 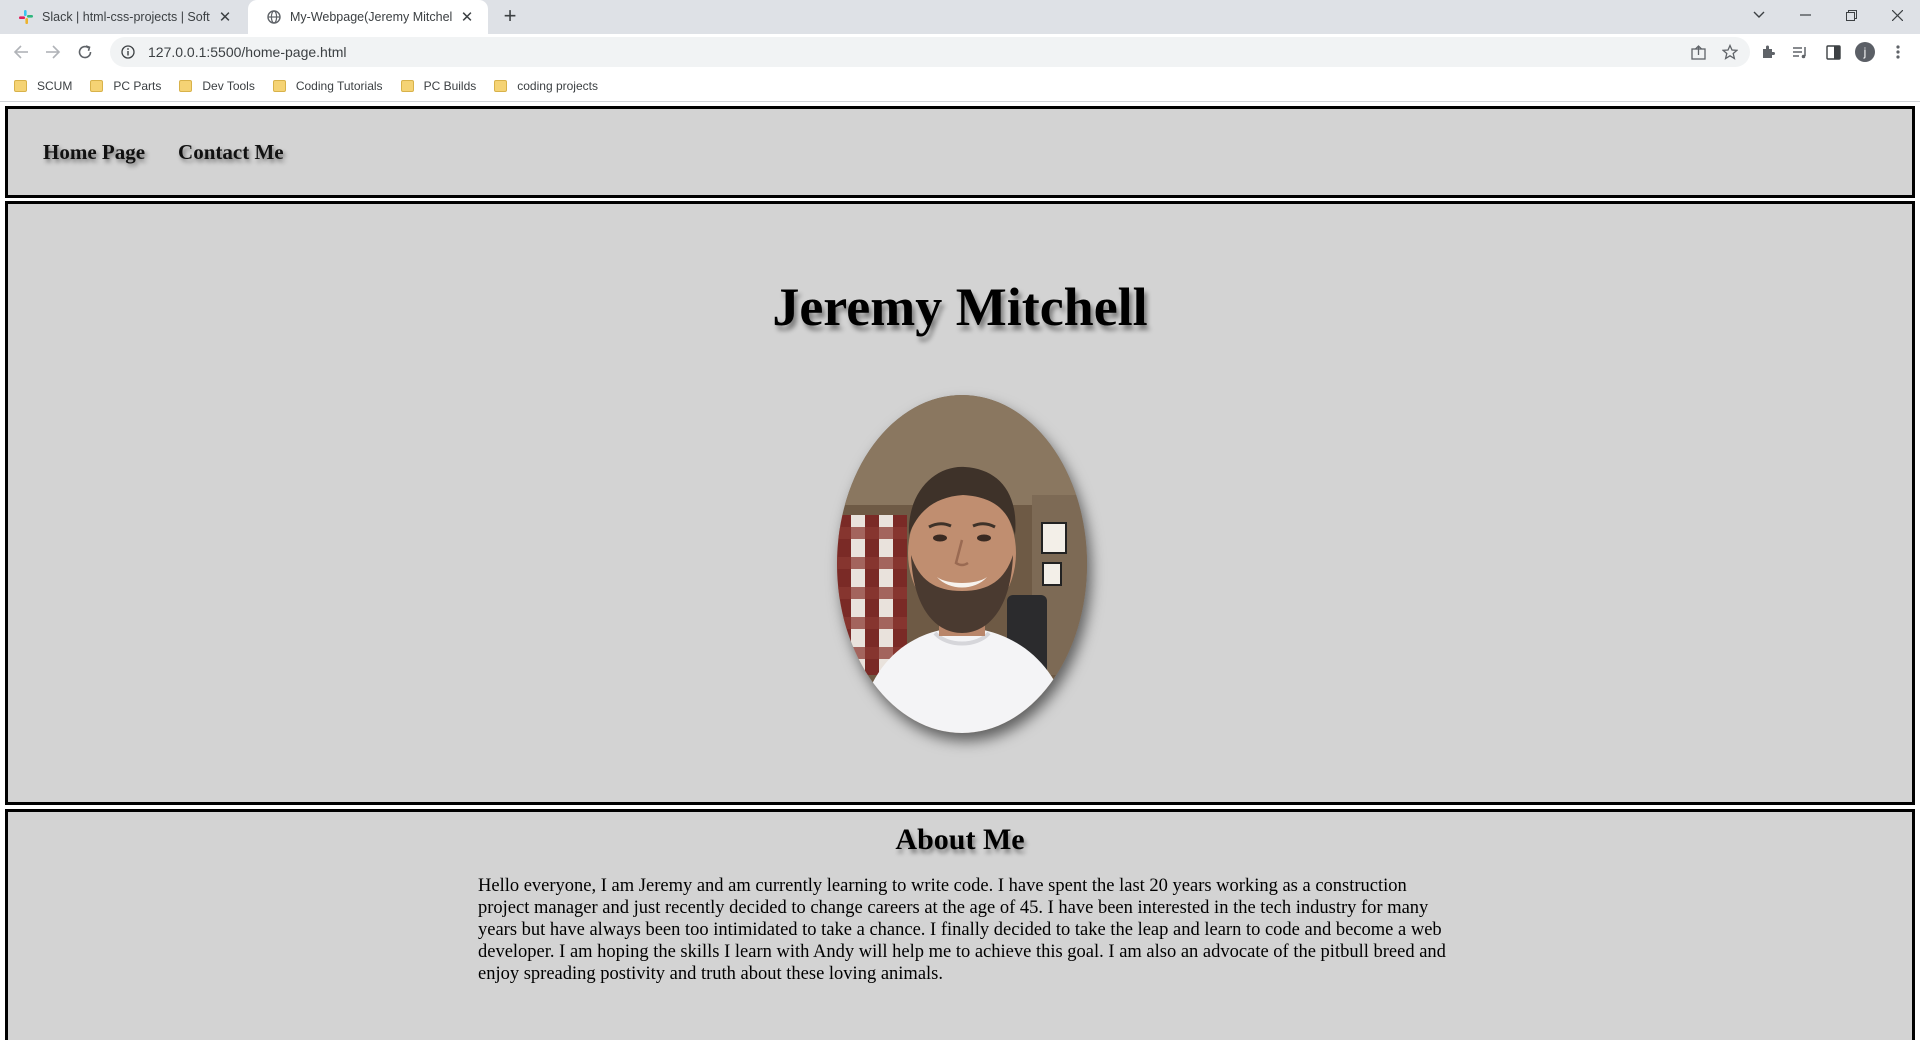 What do you see at coordinates (1698, 52) in the screenshot?
I see `share-icon` at bounding box center [1698, 52].